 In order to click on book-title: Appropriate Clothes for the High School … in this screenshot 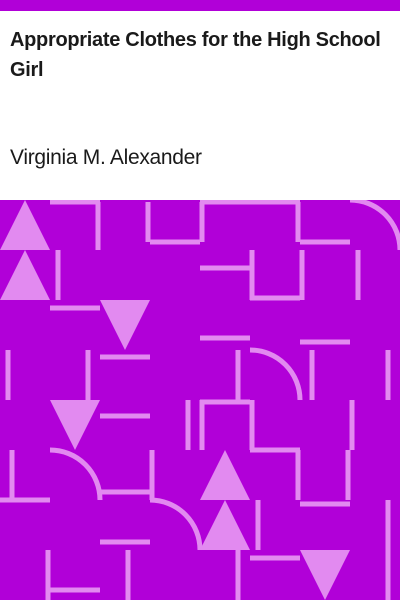, I will do `click(195, 55)`.